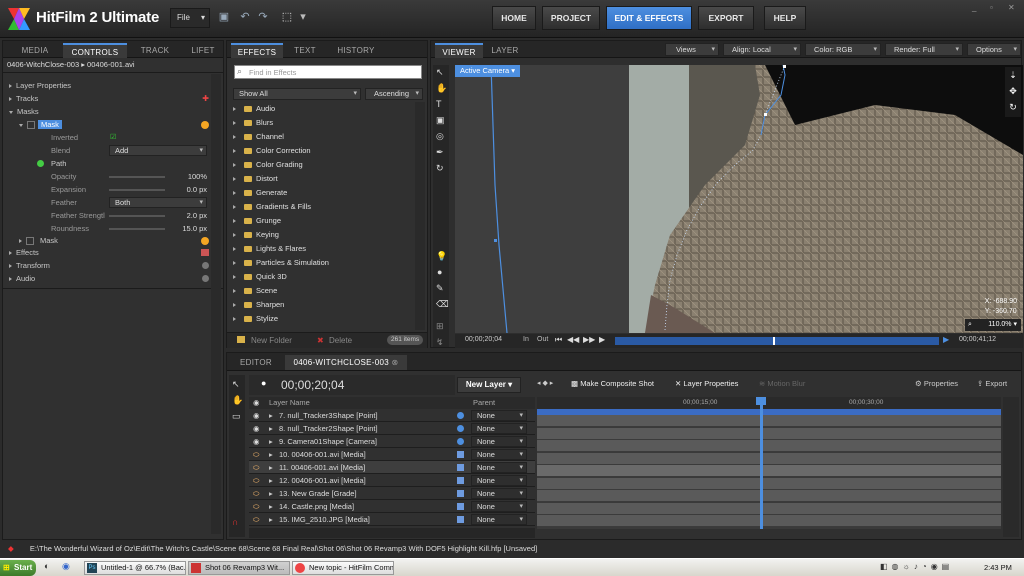  What do you see at coordinates (1013, 91) in the screenshot?
I see `move-icon: ✥` at bounding box center [1013, 91].